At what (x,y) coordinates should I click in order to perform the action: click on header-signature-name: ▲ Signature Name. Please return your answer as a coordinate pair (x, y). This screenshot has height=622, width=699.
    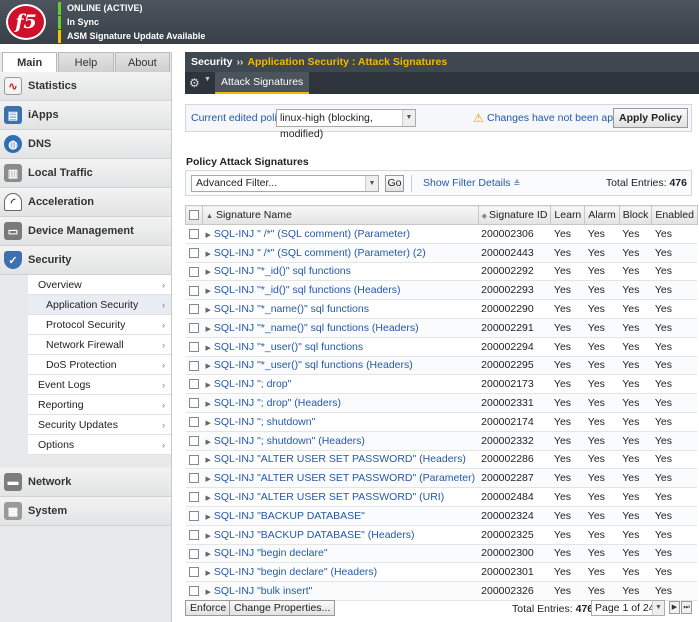
    Looking at the image, I should click on (340, 215).